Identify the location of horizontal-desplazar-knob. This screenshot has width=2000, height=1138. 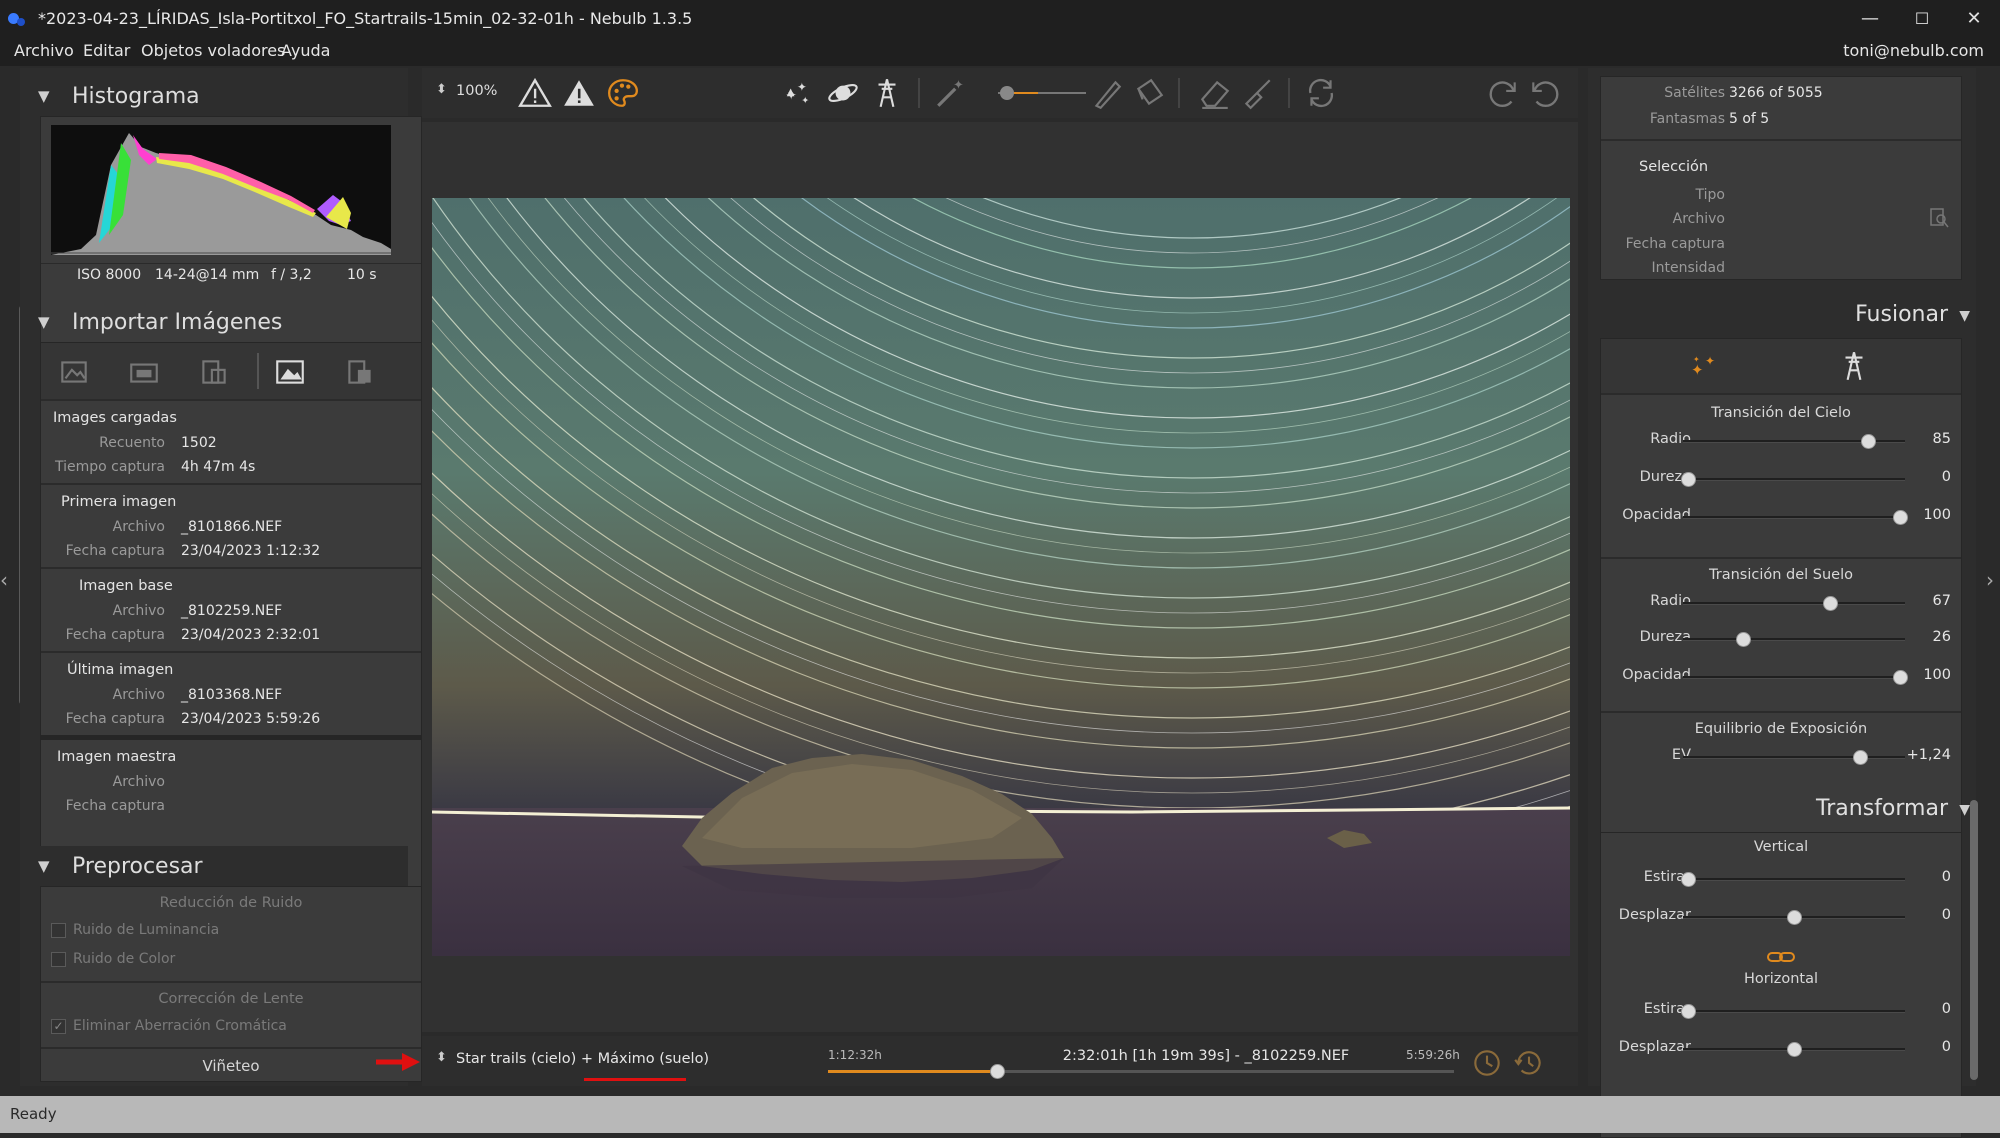
(1794, 1049).